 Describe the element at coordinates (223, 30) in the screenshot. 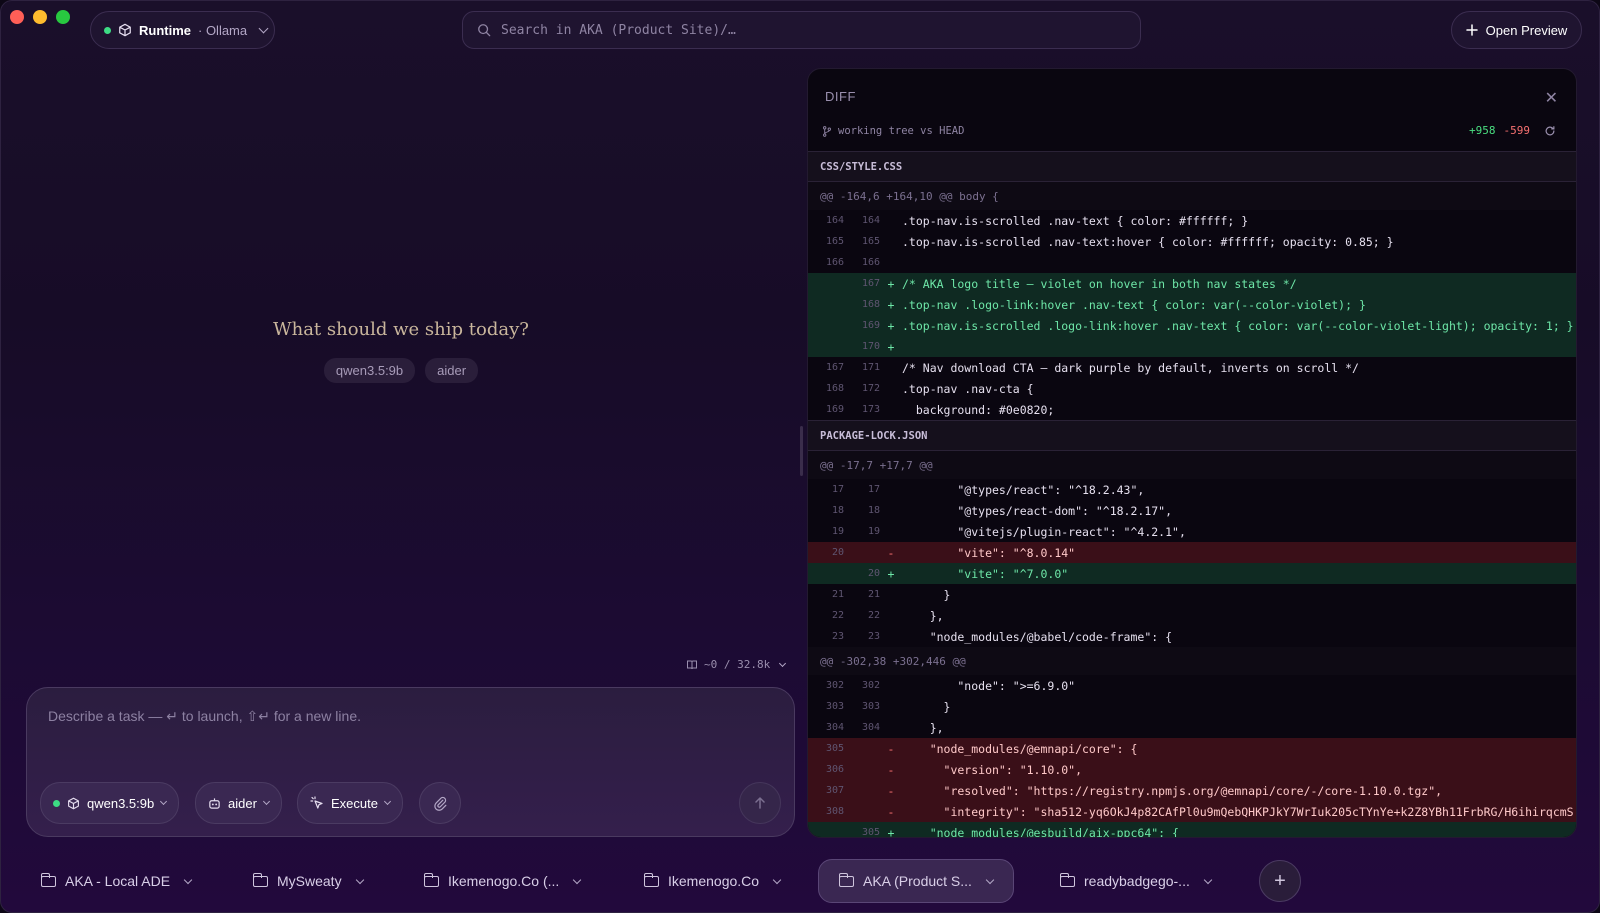

I see `runtime-provider: · Ollama` at that location.